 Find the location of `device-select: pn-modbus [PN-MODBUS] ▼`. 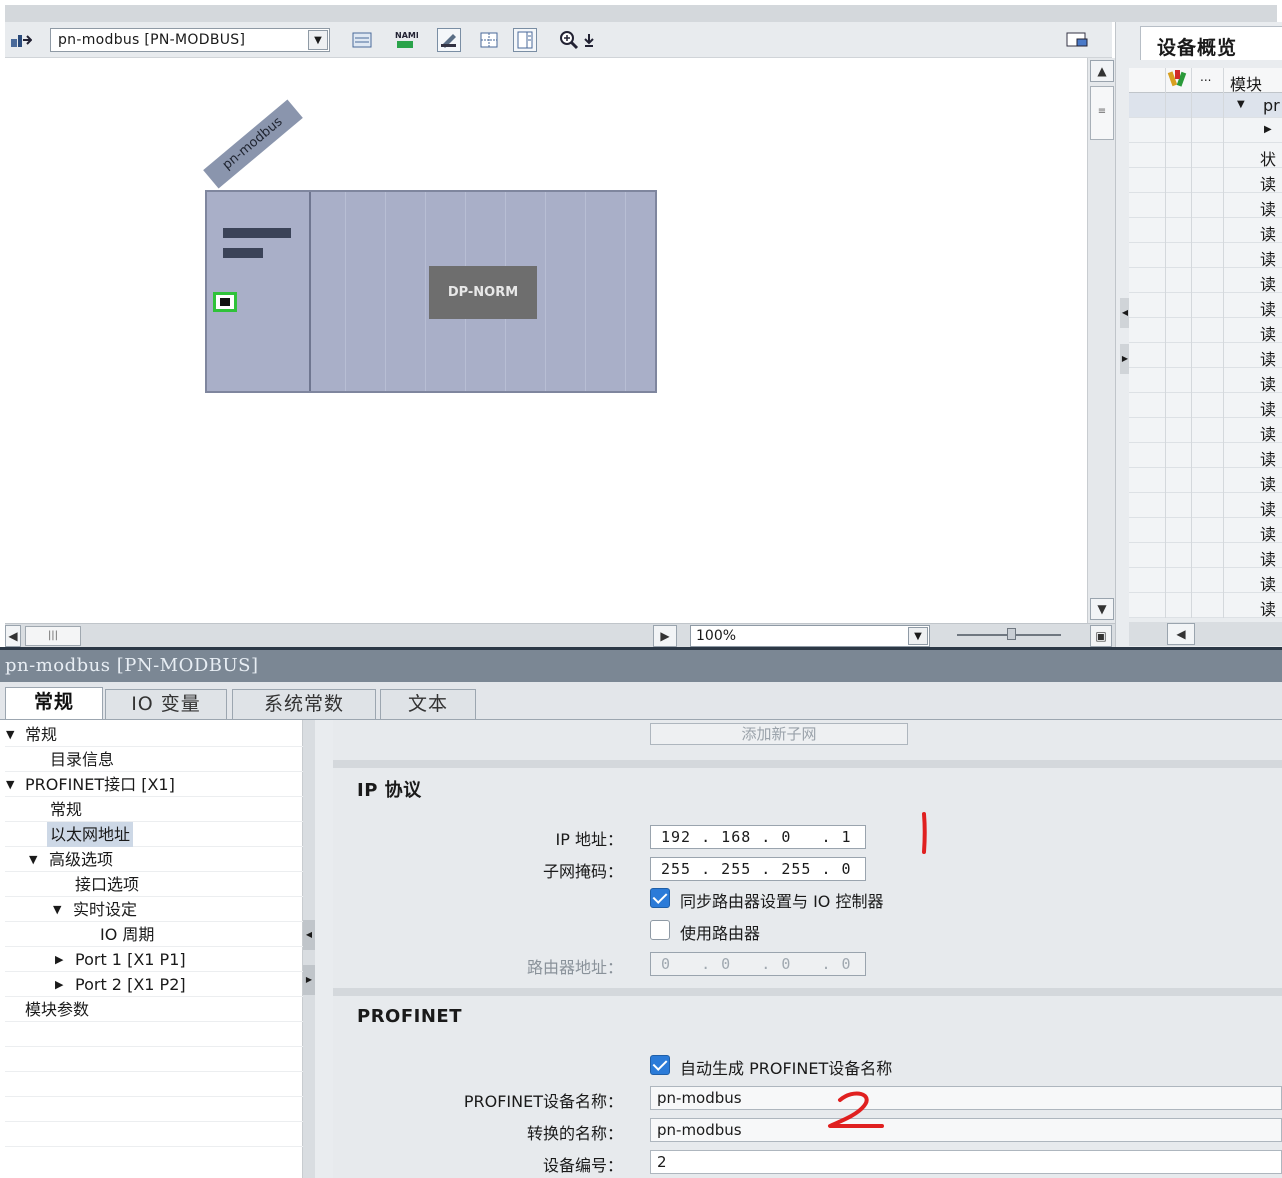

device-select: pn-modbus [PN-MODBUS] ▼ is located at coordinates (190, 40).